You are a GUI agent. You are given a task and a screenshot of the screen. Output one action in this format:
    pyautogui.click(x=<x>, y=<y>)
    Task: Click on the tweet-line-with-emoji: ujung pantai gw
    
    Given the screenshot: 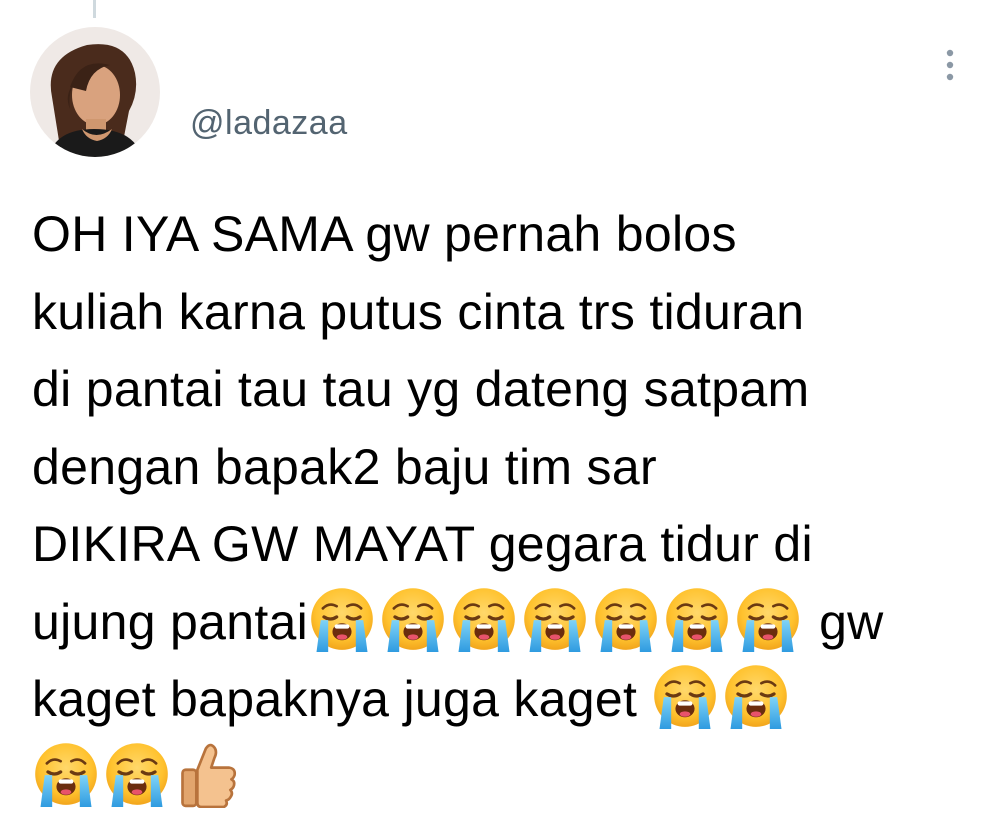 What is the action you would take?
    pyautogui.click(x=507, y=623)
    